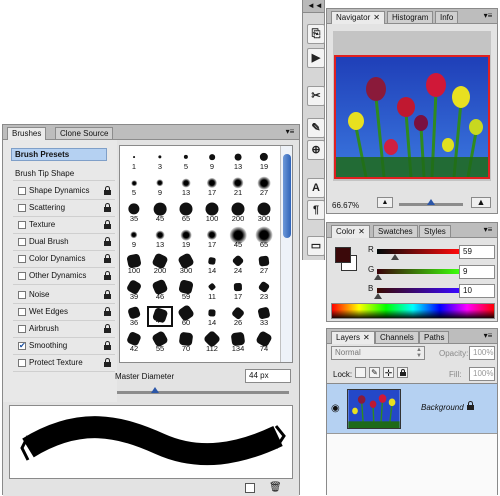 The height and width of the screenshot is (496, 500). I want to click on zoom-out-mountain-small-icon: ▲, so click(385, 202).